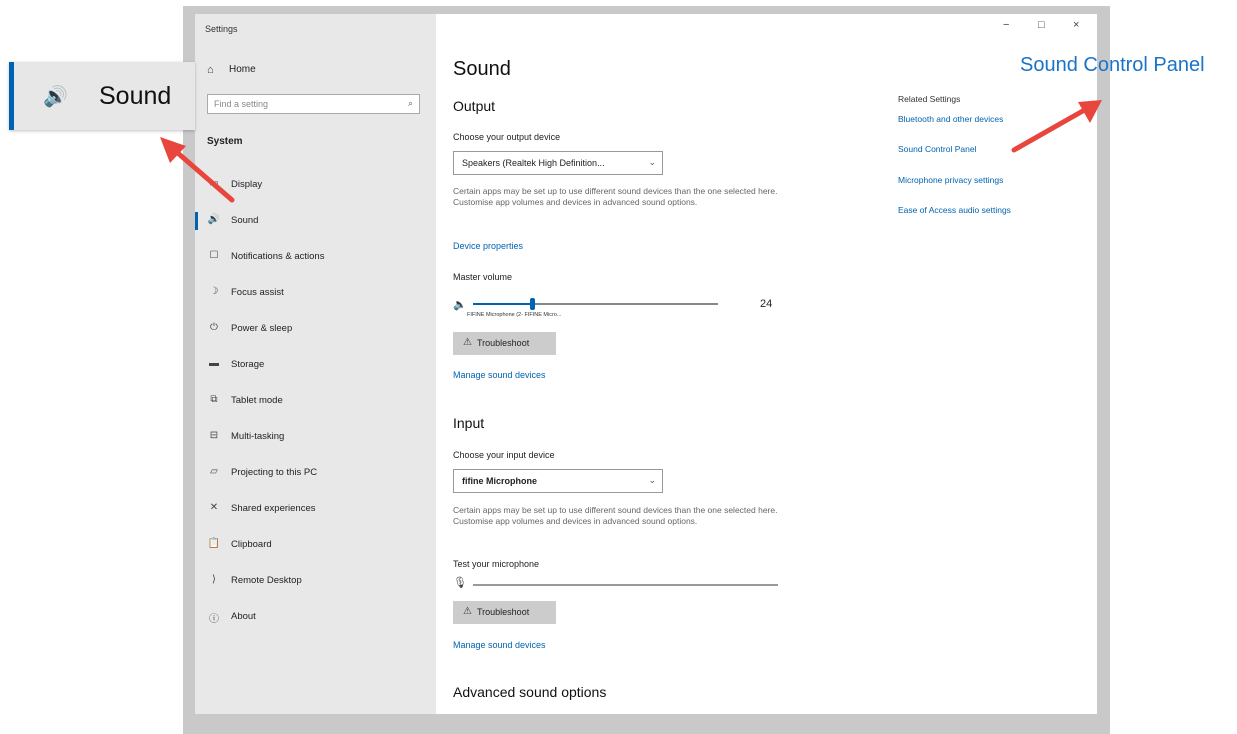 This screenshot has height=734, width=1237. Describe the element at coordinates (631, 151) in the screenshot. I see `annotation-arrows` at that location.